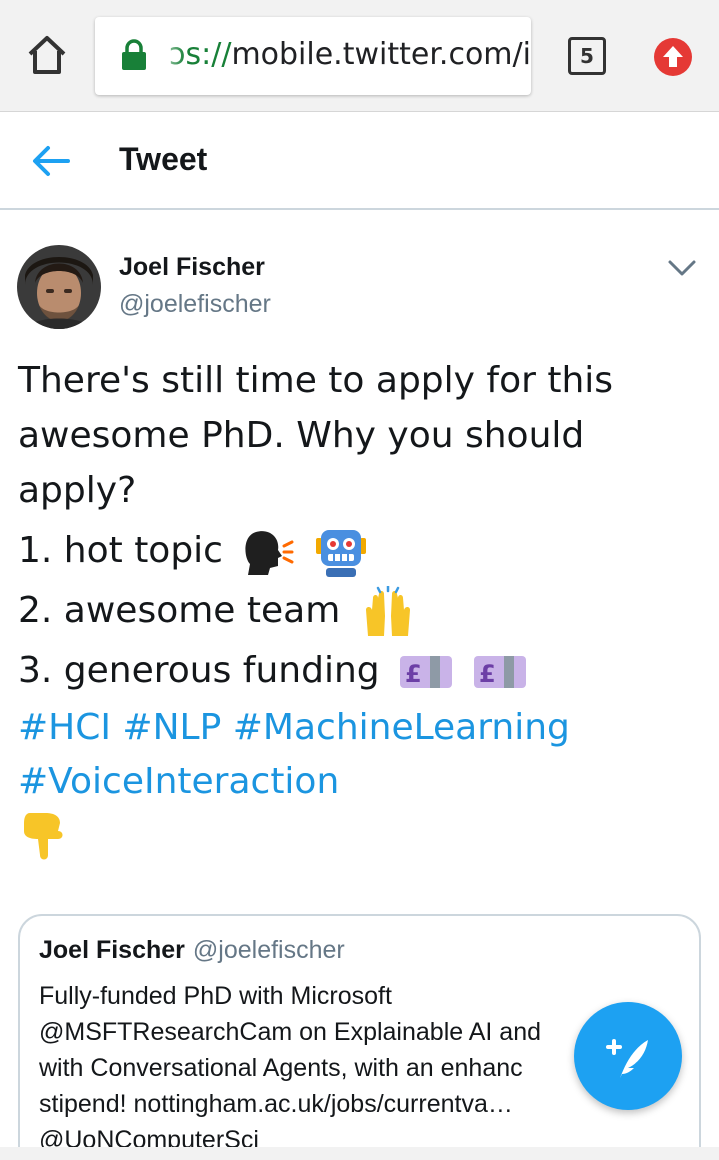 This screenshot has width=719, height=1160. I want to click on back-arrow-icon, so click(51, 161).